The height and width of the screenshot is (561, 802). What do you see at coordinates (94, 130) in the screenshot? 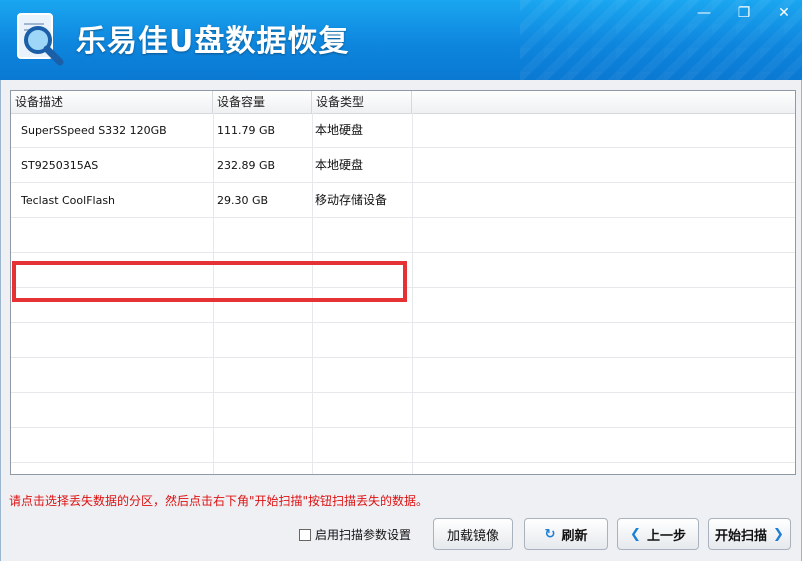
I see `device-desc: SuperSSpeed S332 120GB` at bounding box center [94, 130].